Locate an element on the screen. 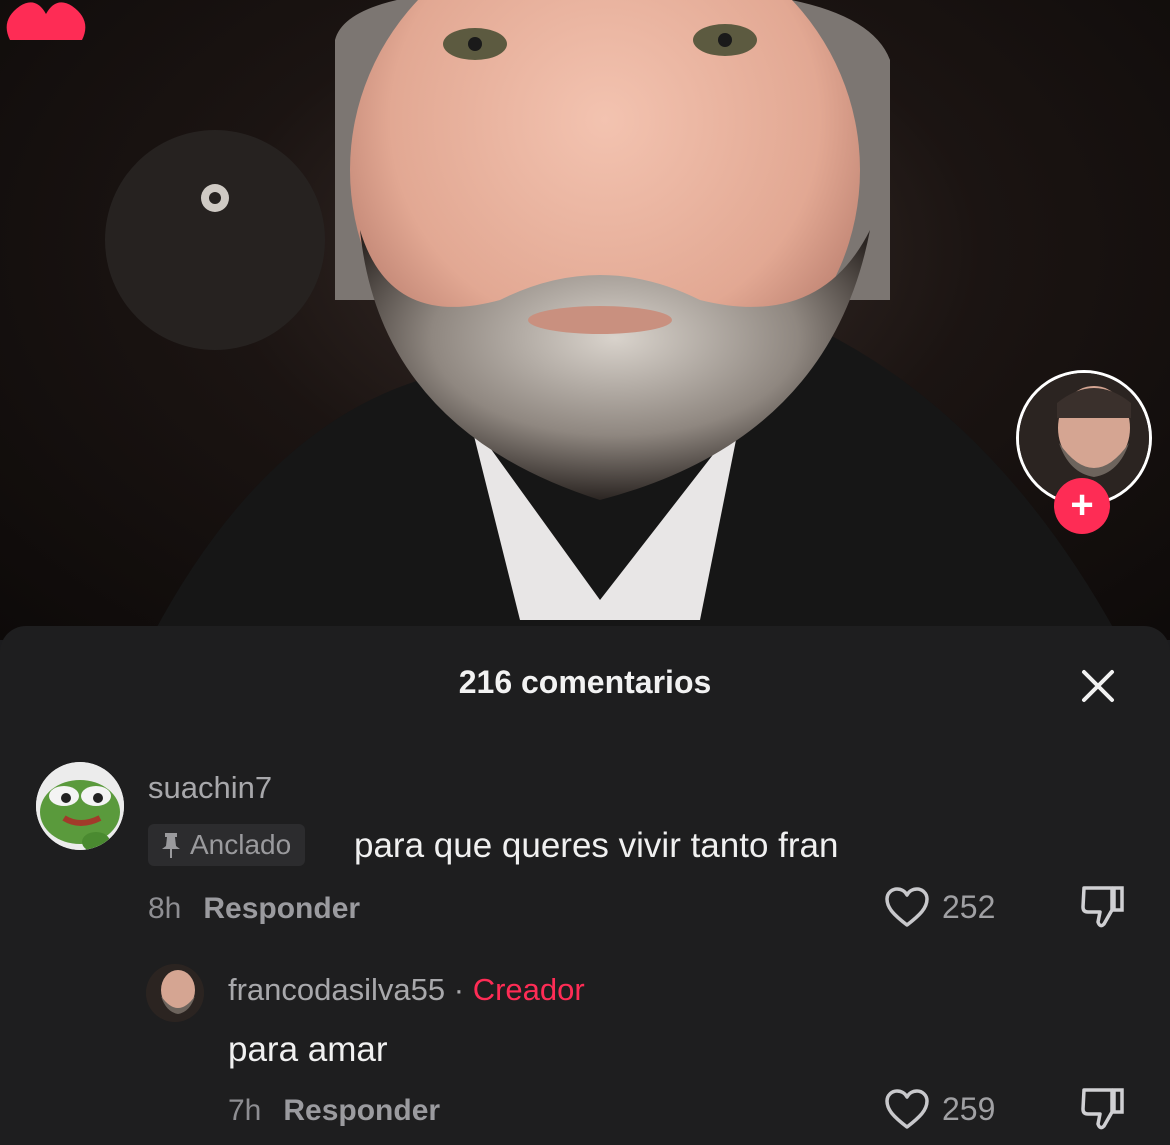 The height and width of the screenshot is (1145, 1170). like-video-icon is located at coordinates (46, 20).